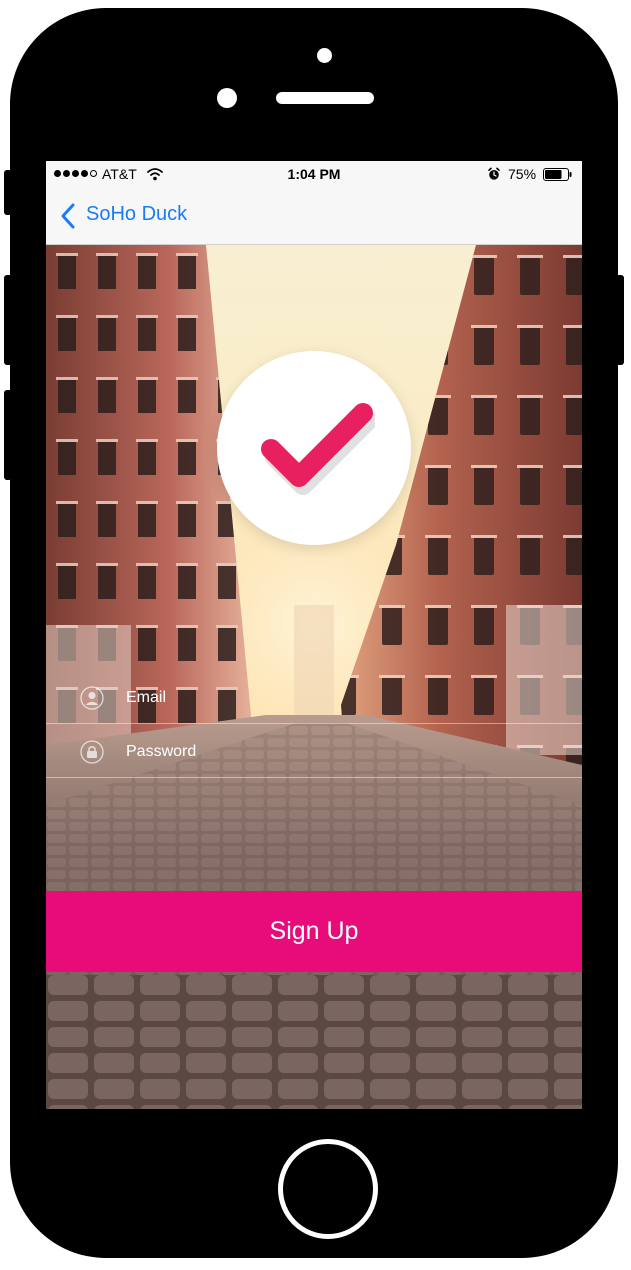  Describe the element at coordinates (92, 698) in the screenshot. I see `user-icon` at that location.